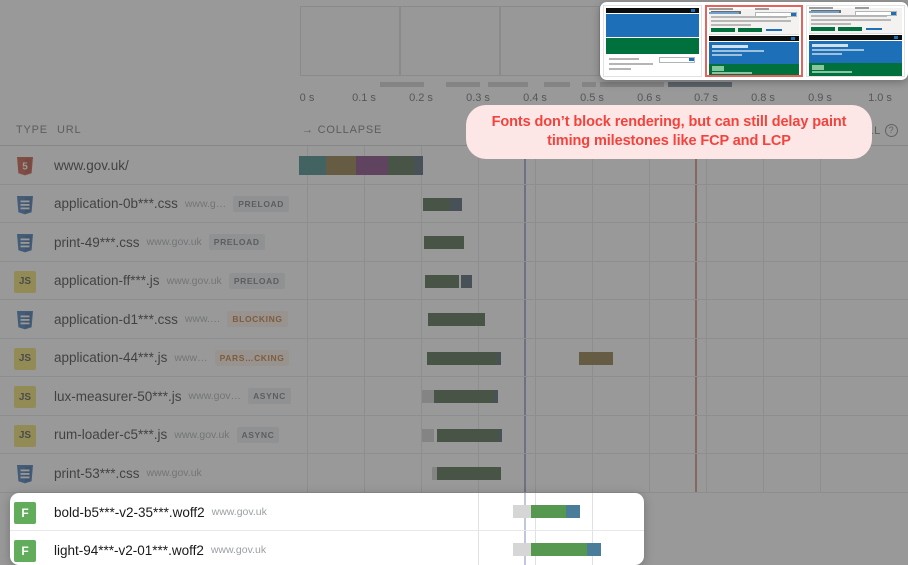  Describe the element at coordinates (129, 512) in the screenshot. I see `url-name: bold-b5***-v2-35***.woff2` at that location.